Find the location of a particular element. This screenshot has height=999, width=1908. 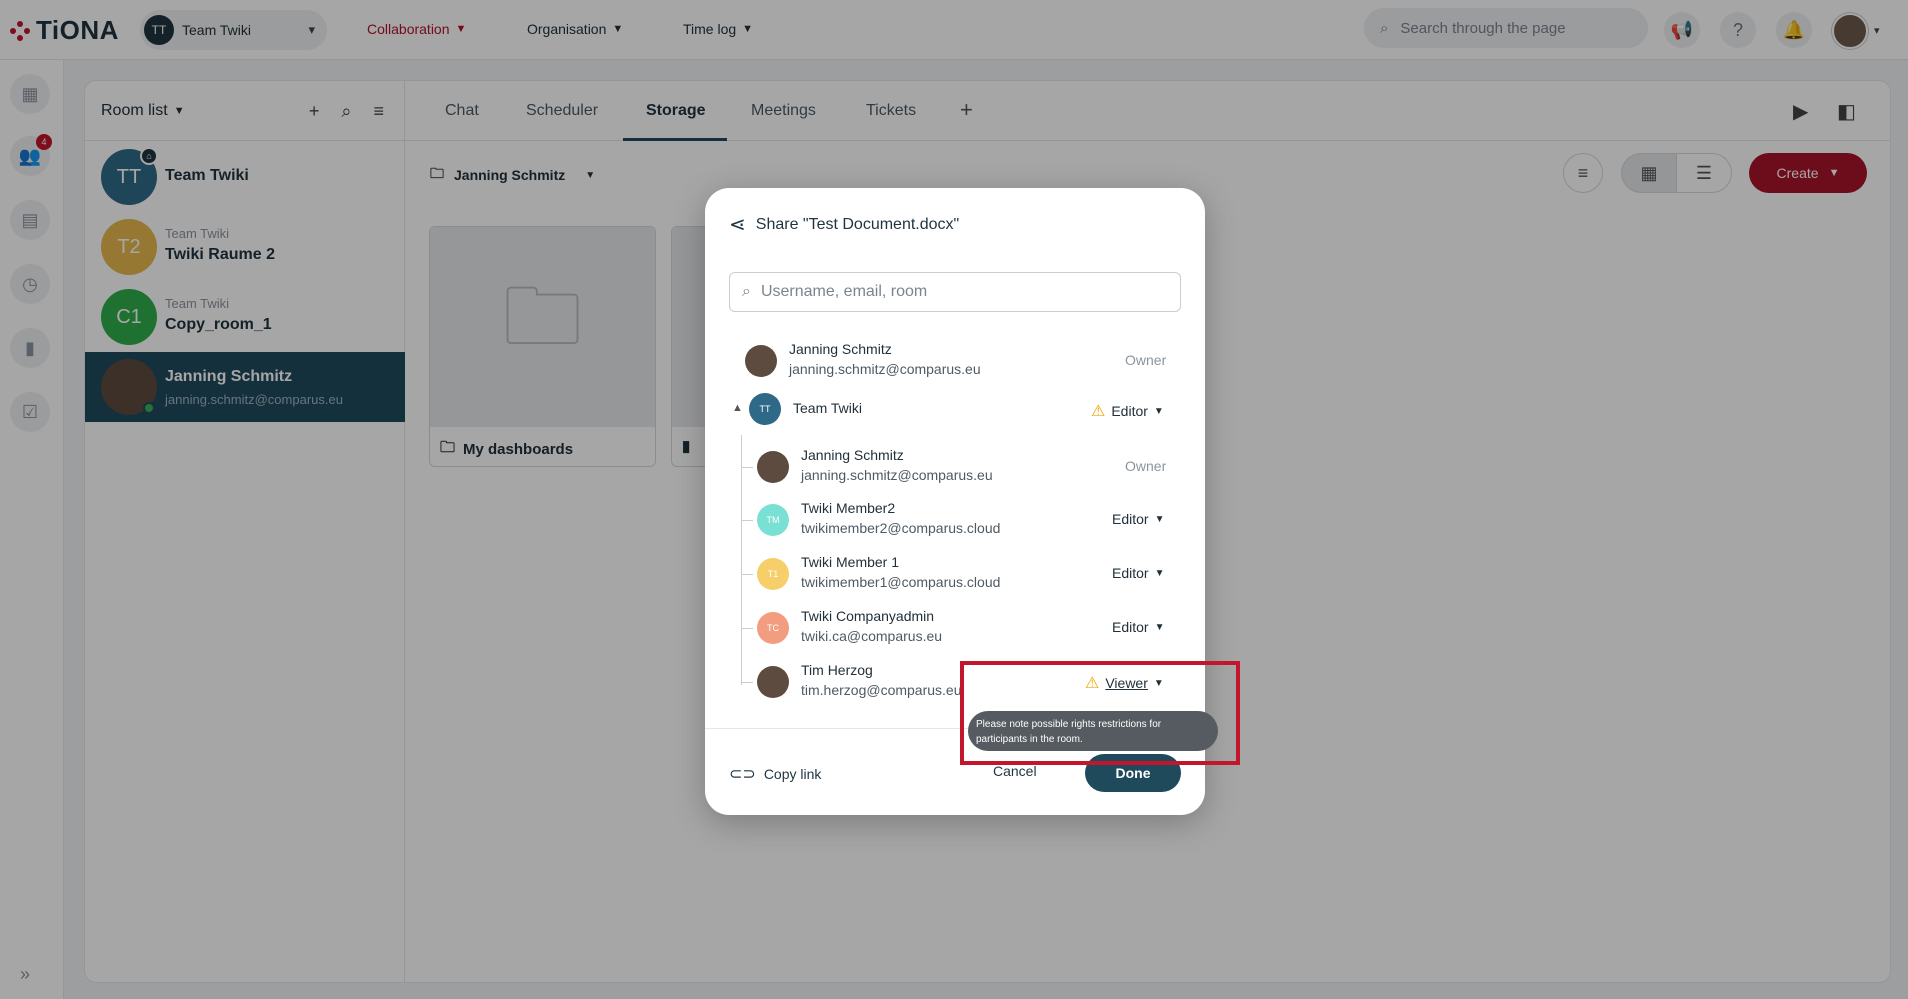

dialog-title-text: Share "Test Document.docx" is located at coordinates (857, 224).